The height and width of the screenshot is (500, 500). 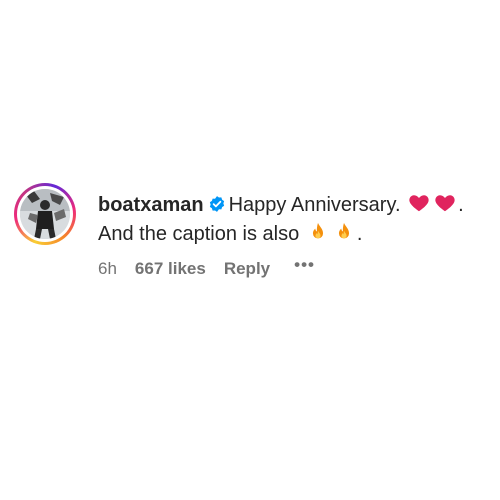 What do you see at coordinates (215, 267) in the screenshot?
I see `comment-meta: 6h 667 likes Reply •••` at bounding box center [215, 267].